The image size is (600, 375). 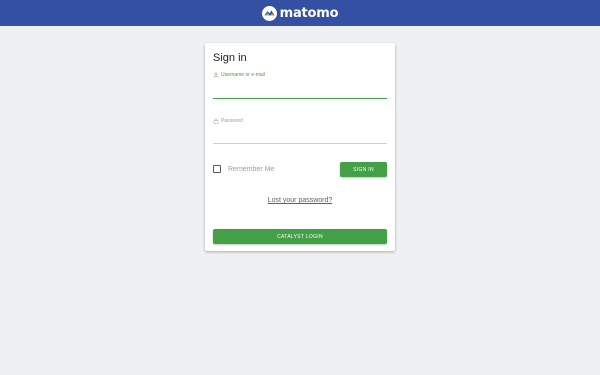 I want to click on remember-me-checkbox, so click(x=217, y=169).